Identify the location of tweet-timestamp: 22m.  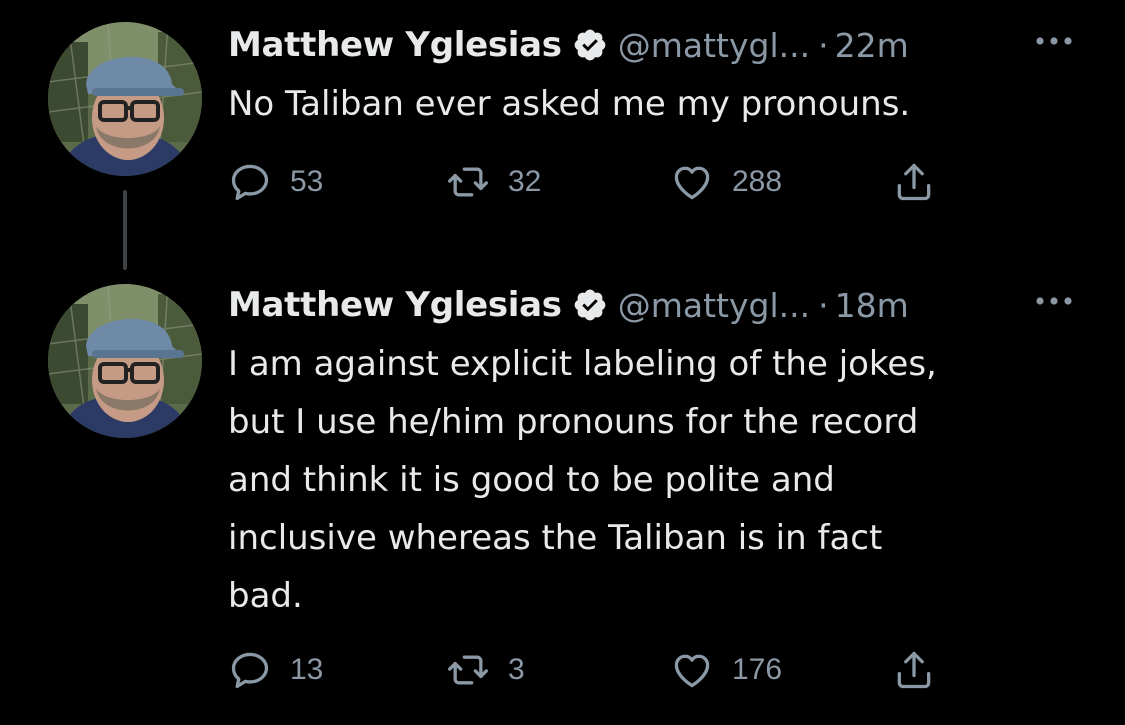
(872, 45).